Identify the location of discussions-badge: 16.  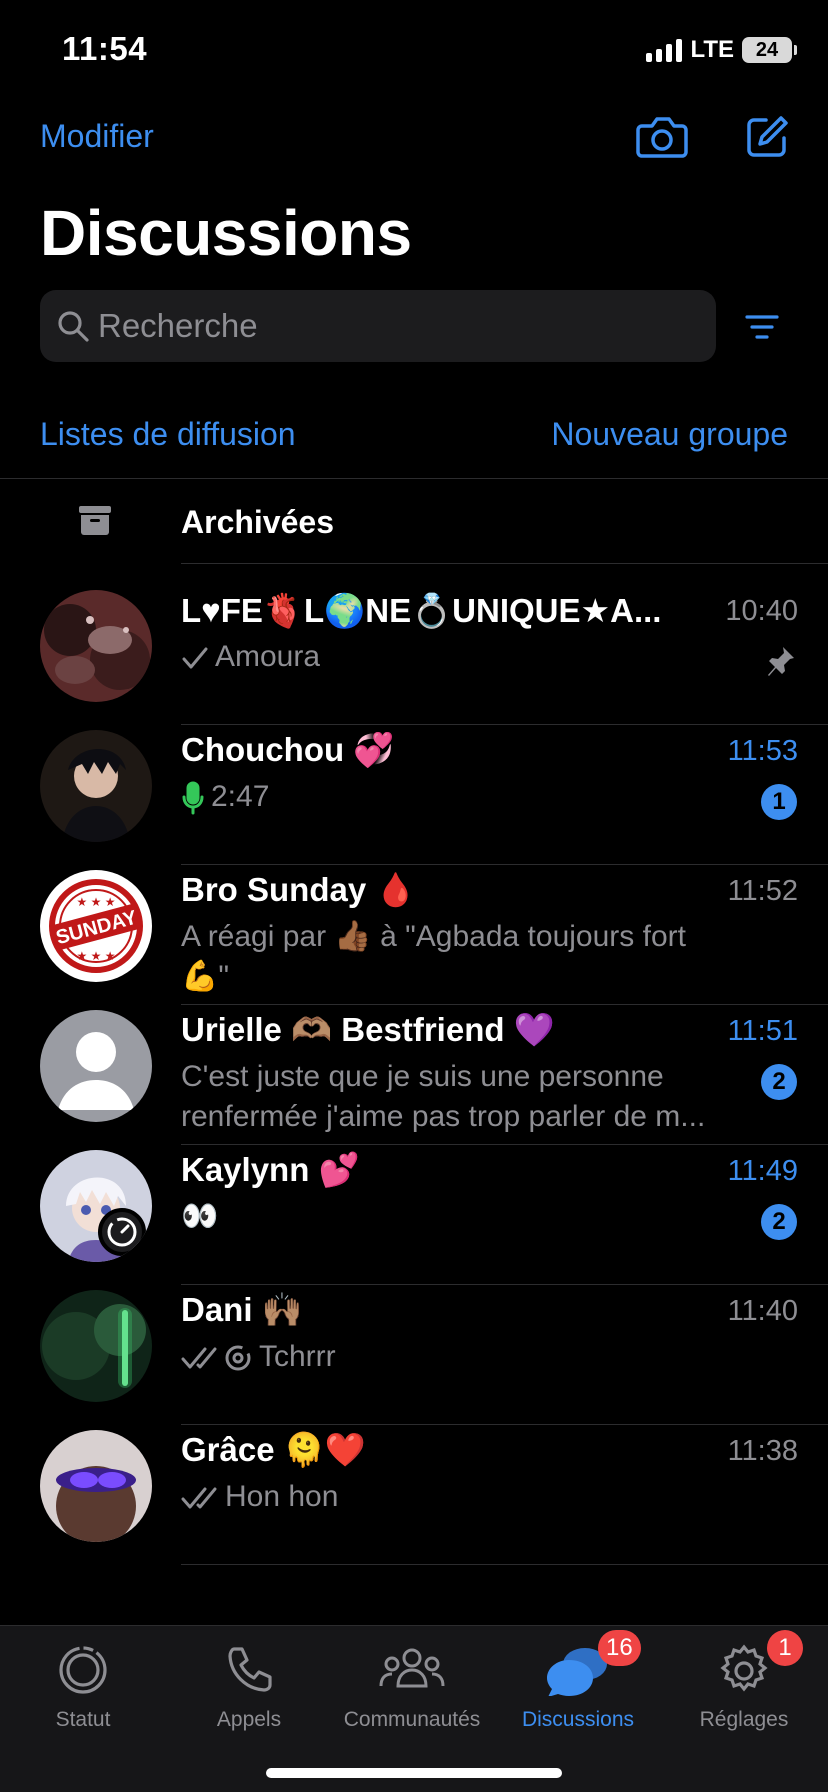
(619, 1648).